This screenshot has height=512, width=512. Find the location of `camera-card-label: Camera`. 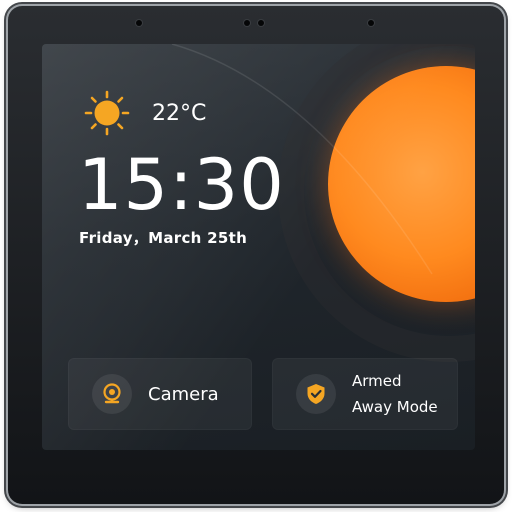

camera-card-label: Camera is located at coordinates (183, 394).